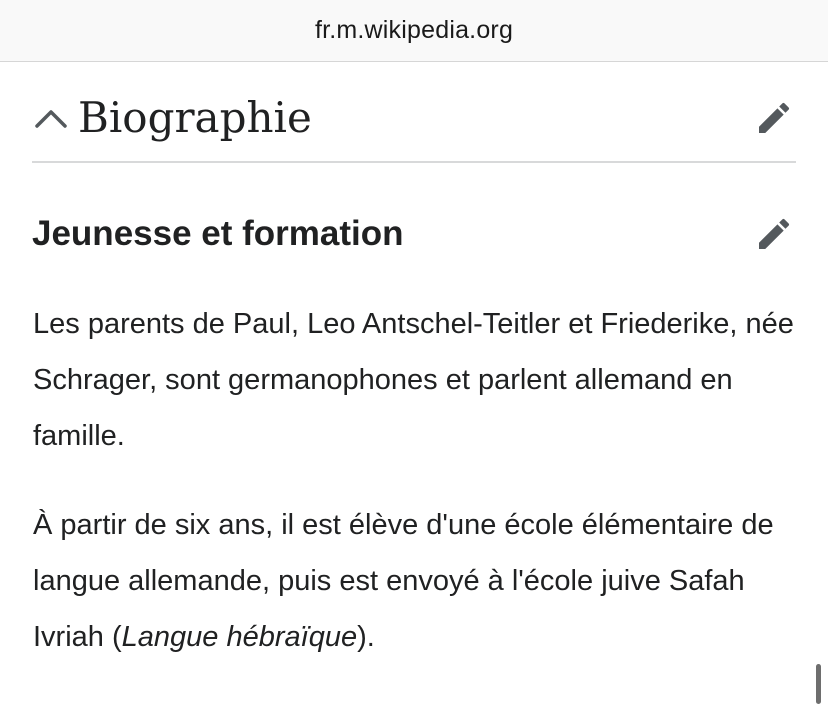  I want to click on url-text: fr.m.wikipedia.org, so click(414, 30).